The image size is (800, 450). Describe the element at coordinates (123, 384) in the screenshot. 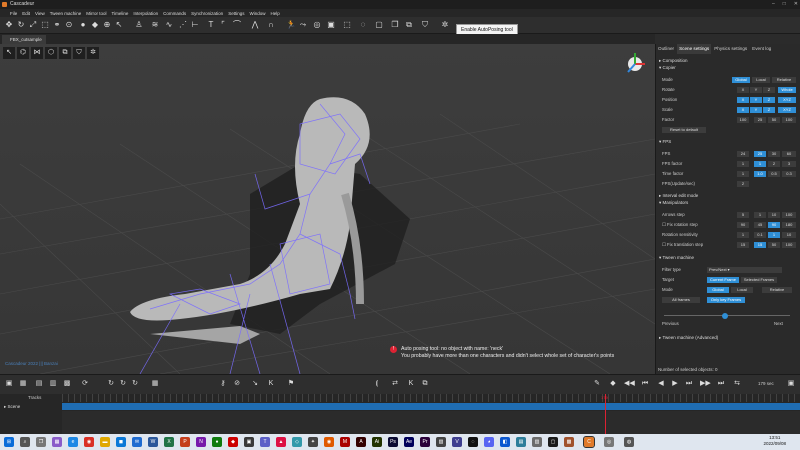

I see `cycle-b-icon: ↻` at that location.